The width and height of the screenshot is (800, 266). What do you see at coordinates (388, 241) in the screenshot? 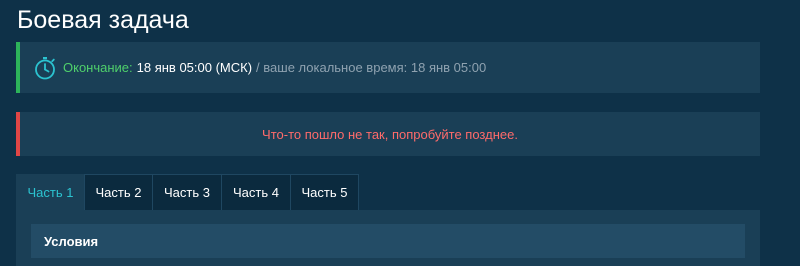
I see `section-conditions-header: Условия` at bounding box center [388, 241].